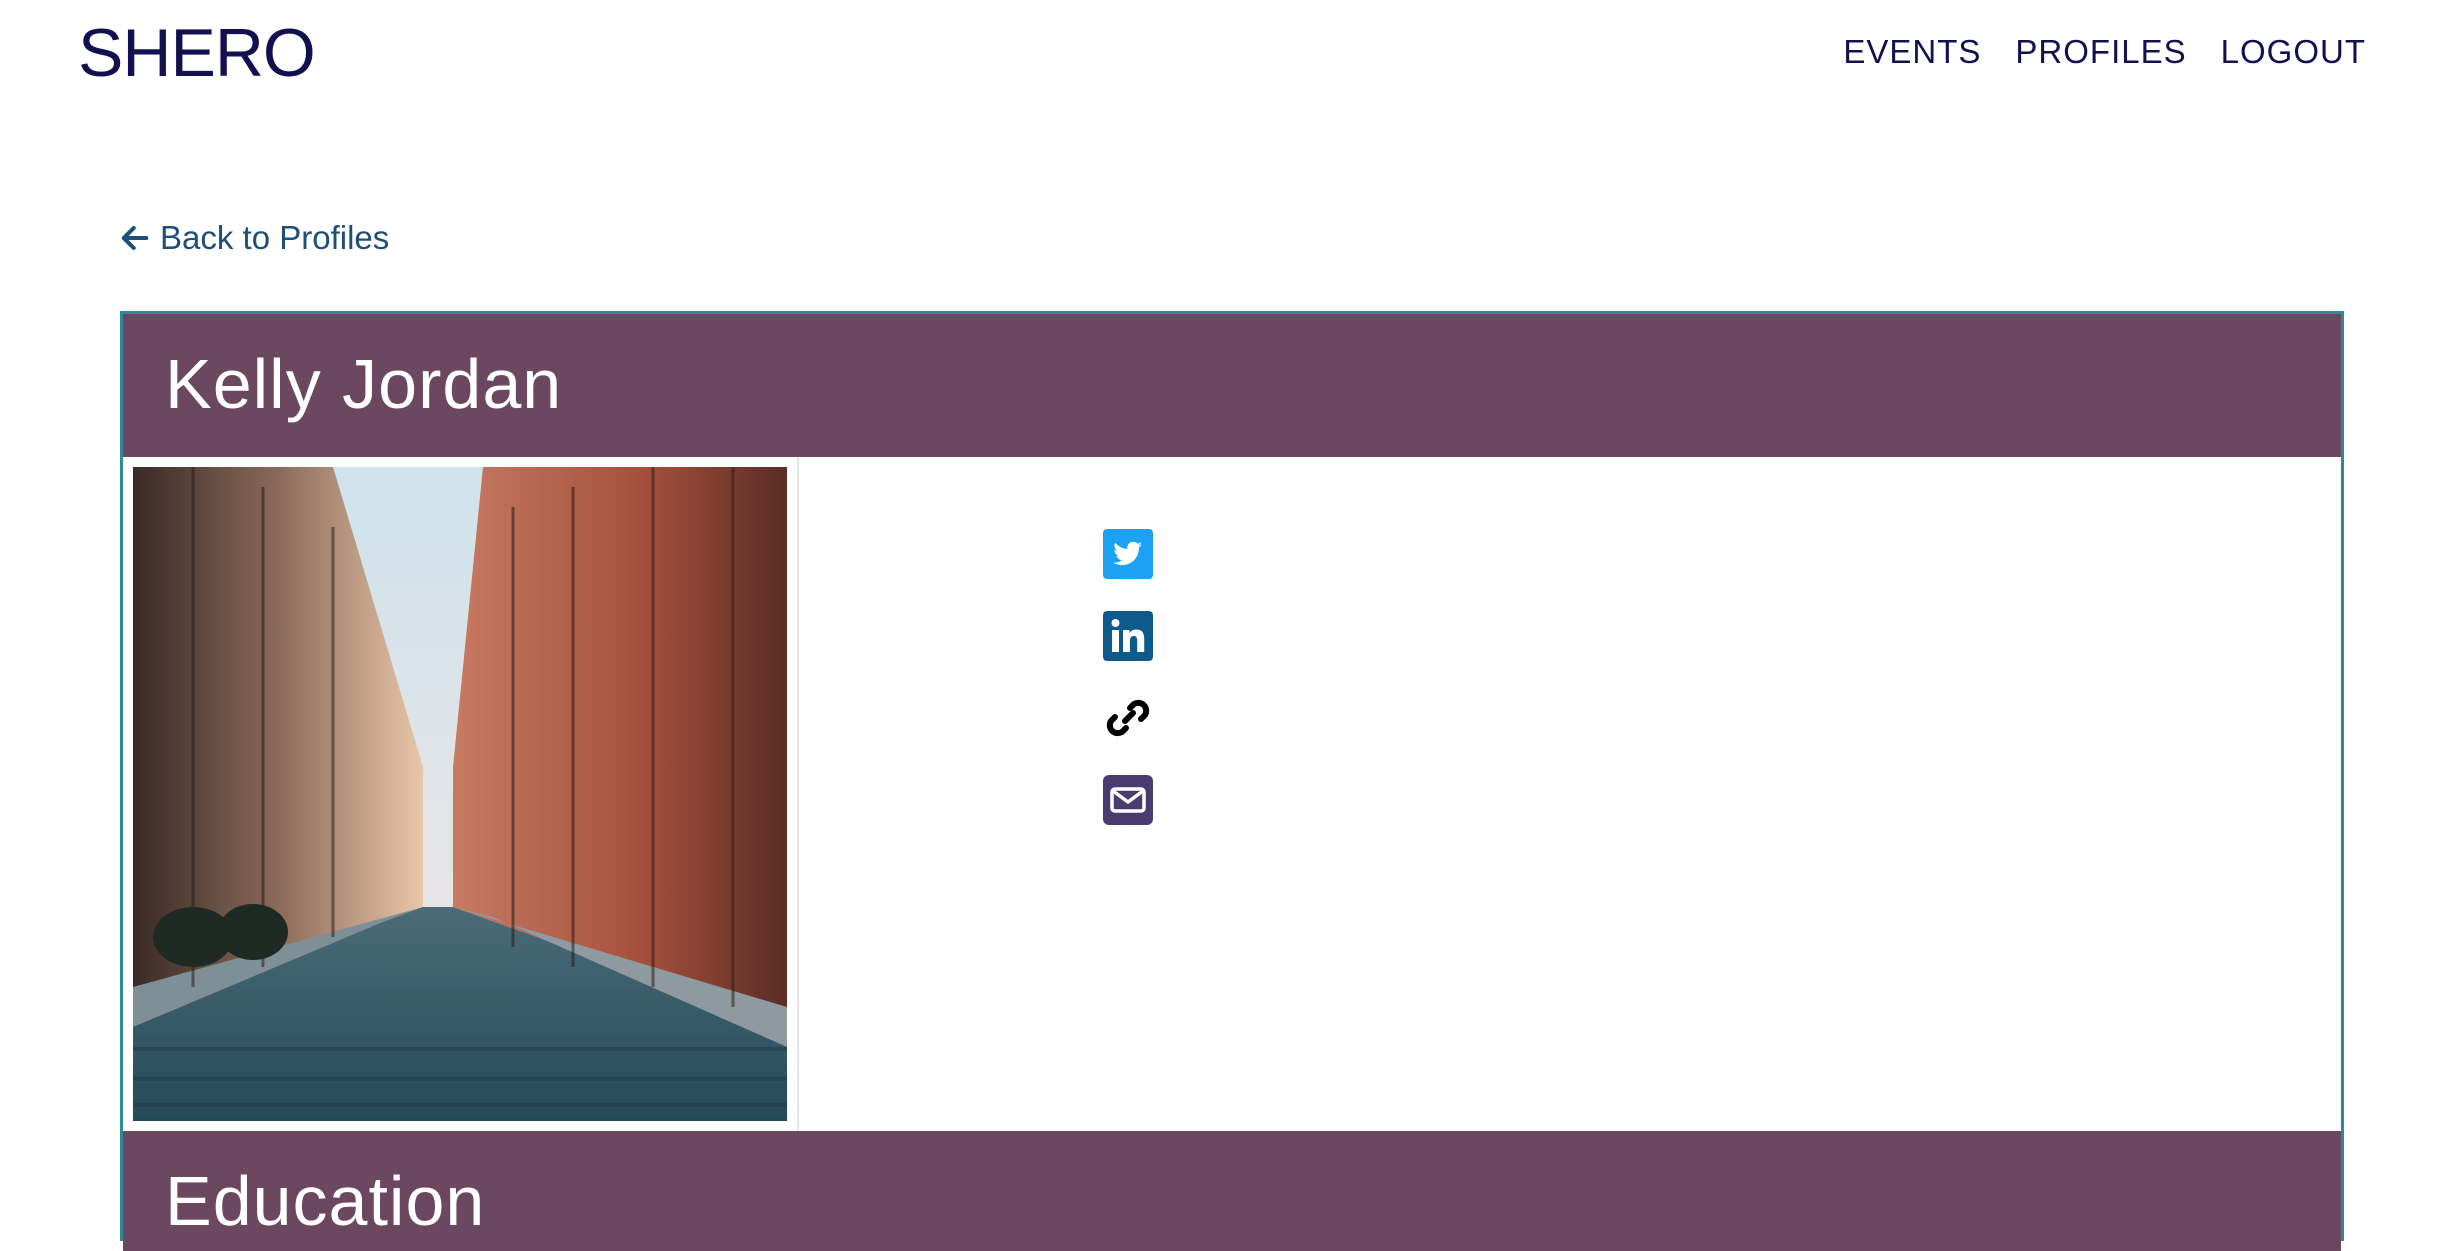 This screenshot has width=2444, height=1251. Describe the element at coordinates (197, 53) in the screenshot. I see `brand-logo: SHERO` at that location.